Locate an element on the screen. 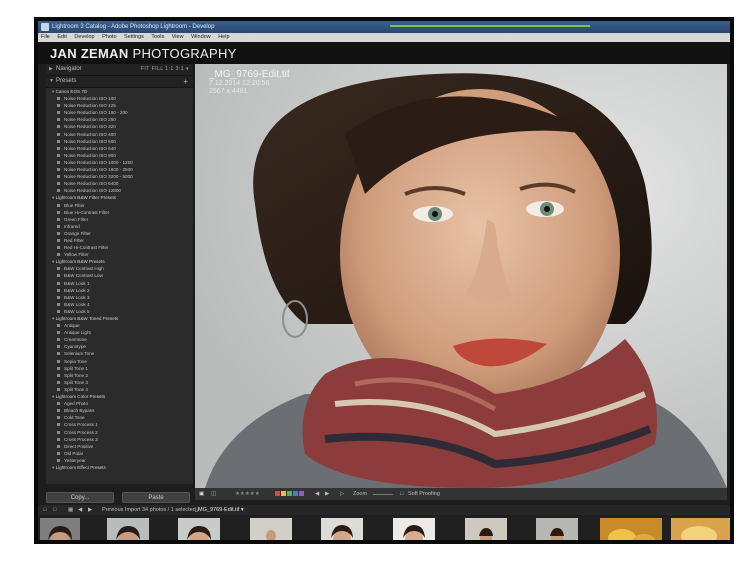  preset-item: Creamtone is located at coordinates (119, 339).